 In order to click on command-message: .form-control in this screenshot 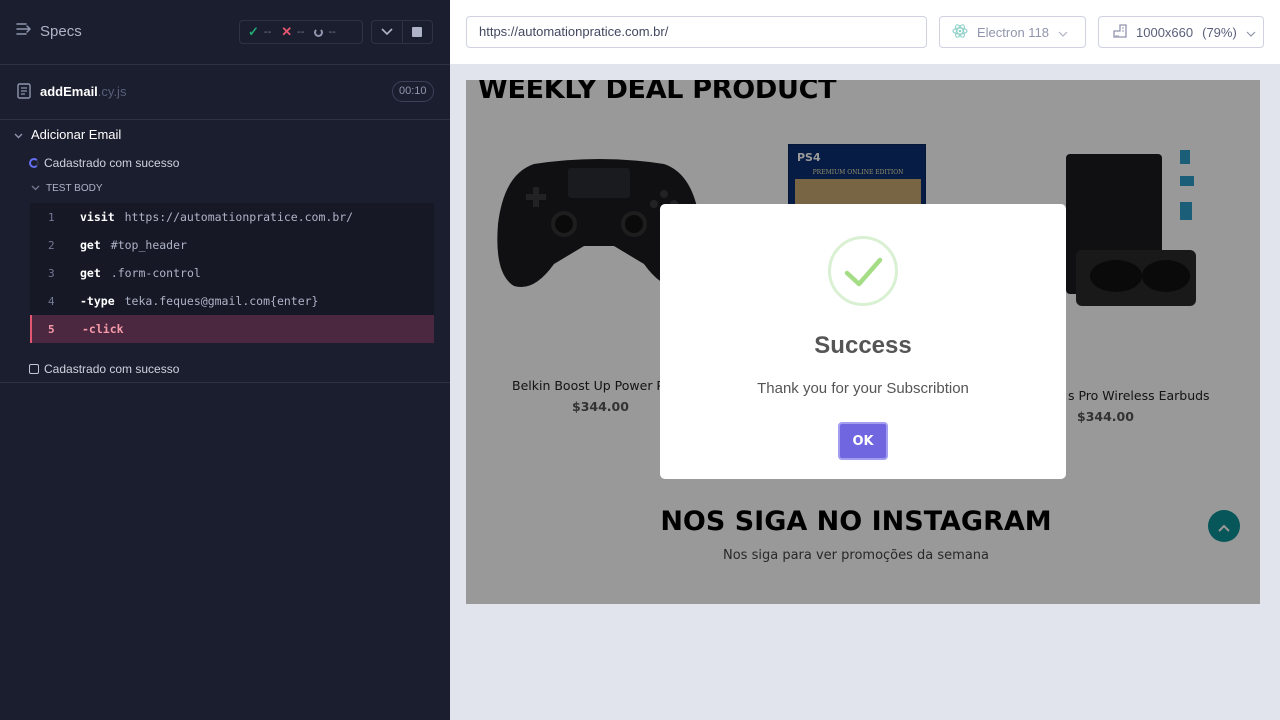, I will do `click(155, 273)`.